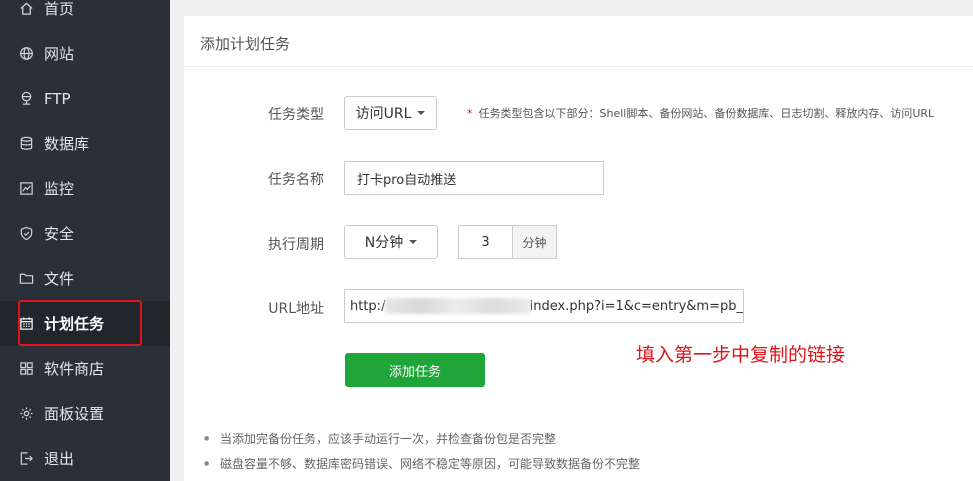 Image resolution: width=973 pixels, height=481 pixels. Describe the element at coordinates (59, 189) in the screenshot. I see `sidebar-item-label: 监控` at that location.